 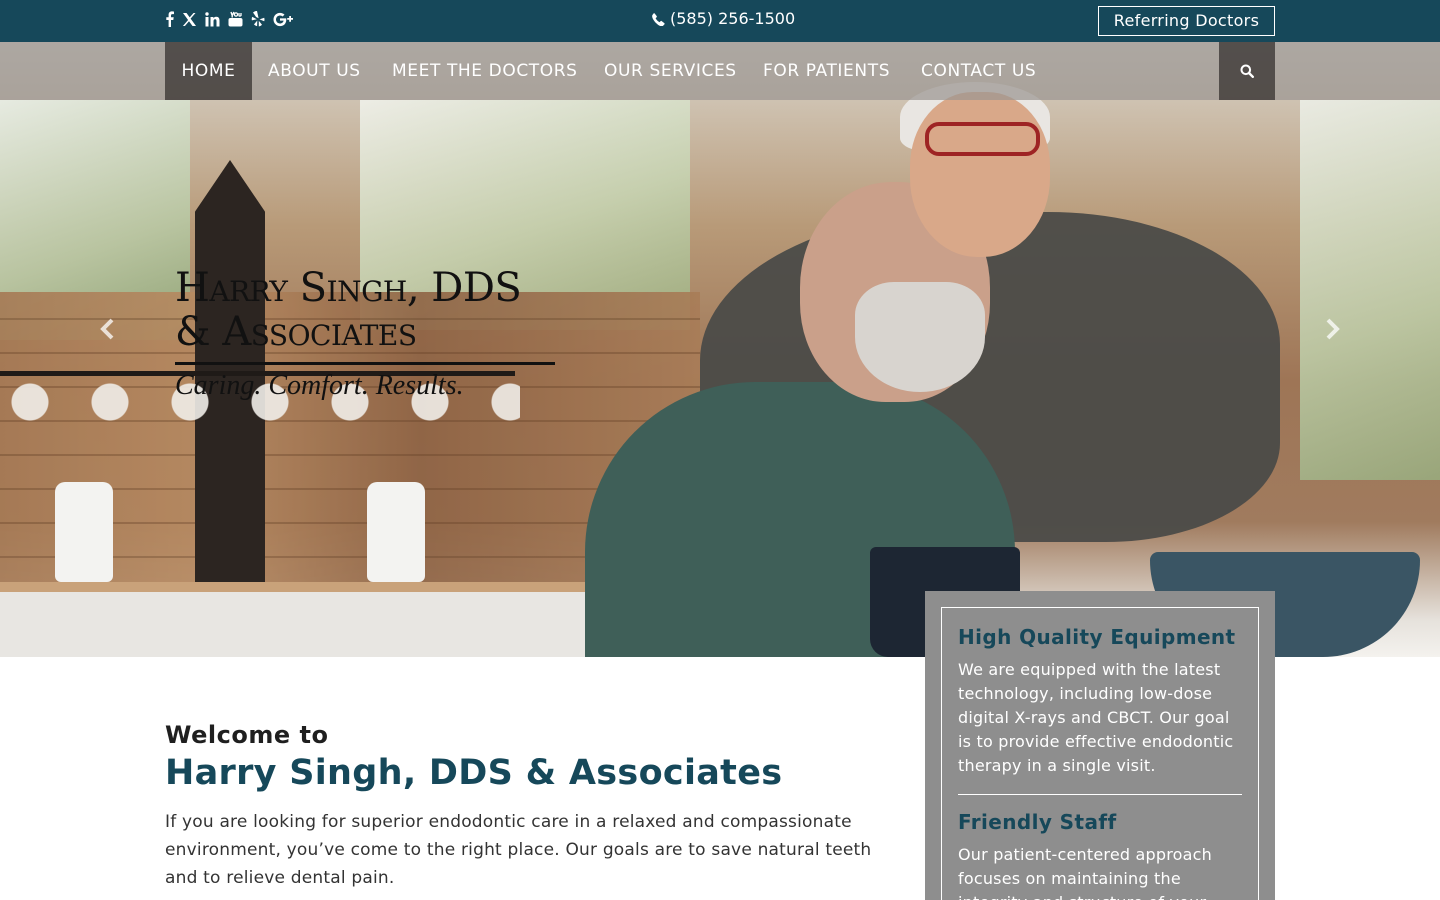 What do you see at coordinates (658, 19) in the screenshot?
I see `phone-icon` at bounding box center [658, 19].